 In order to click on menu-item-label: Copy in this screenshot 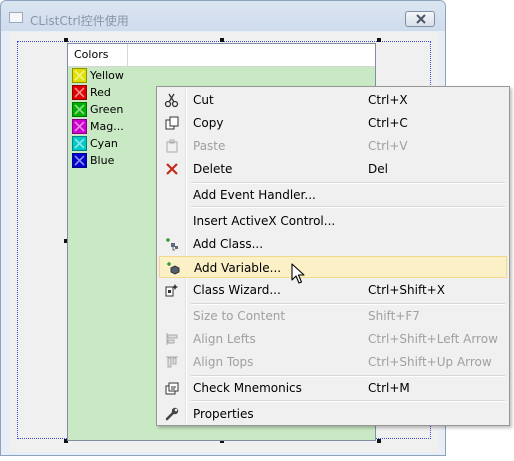, I will do `click(208, 123)`.